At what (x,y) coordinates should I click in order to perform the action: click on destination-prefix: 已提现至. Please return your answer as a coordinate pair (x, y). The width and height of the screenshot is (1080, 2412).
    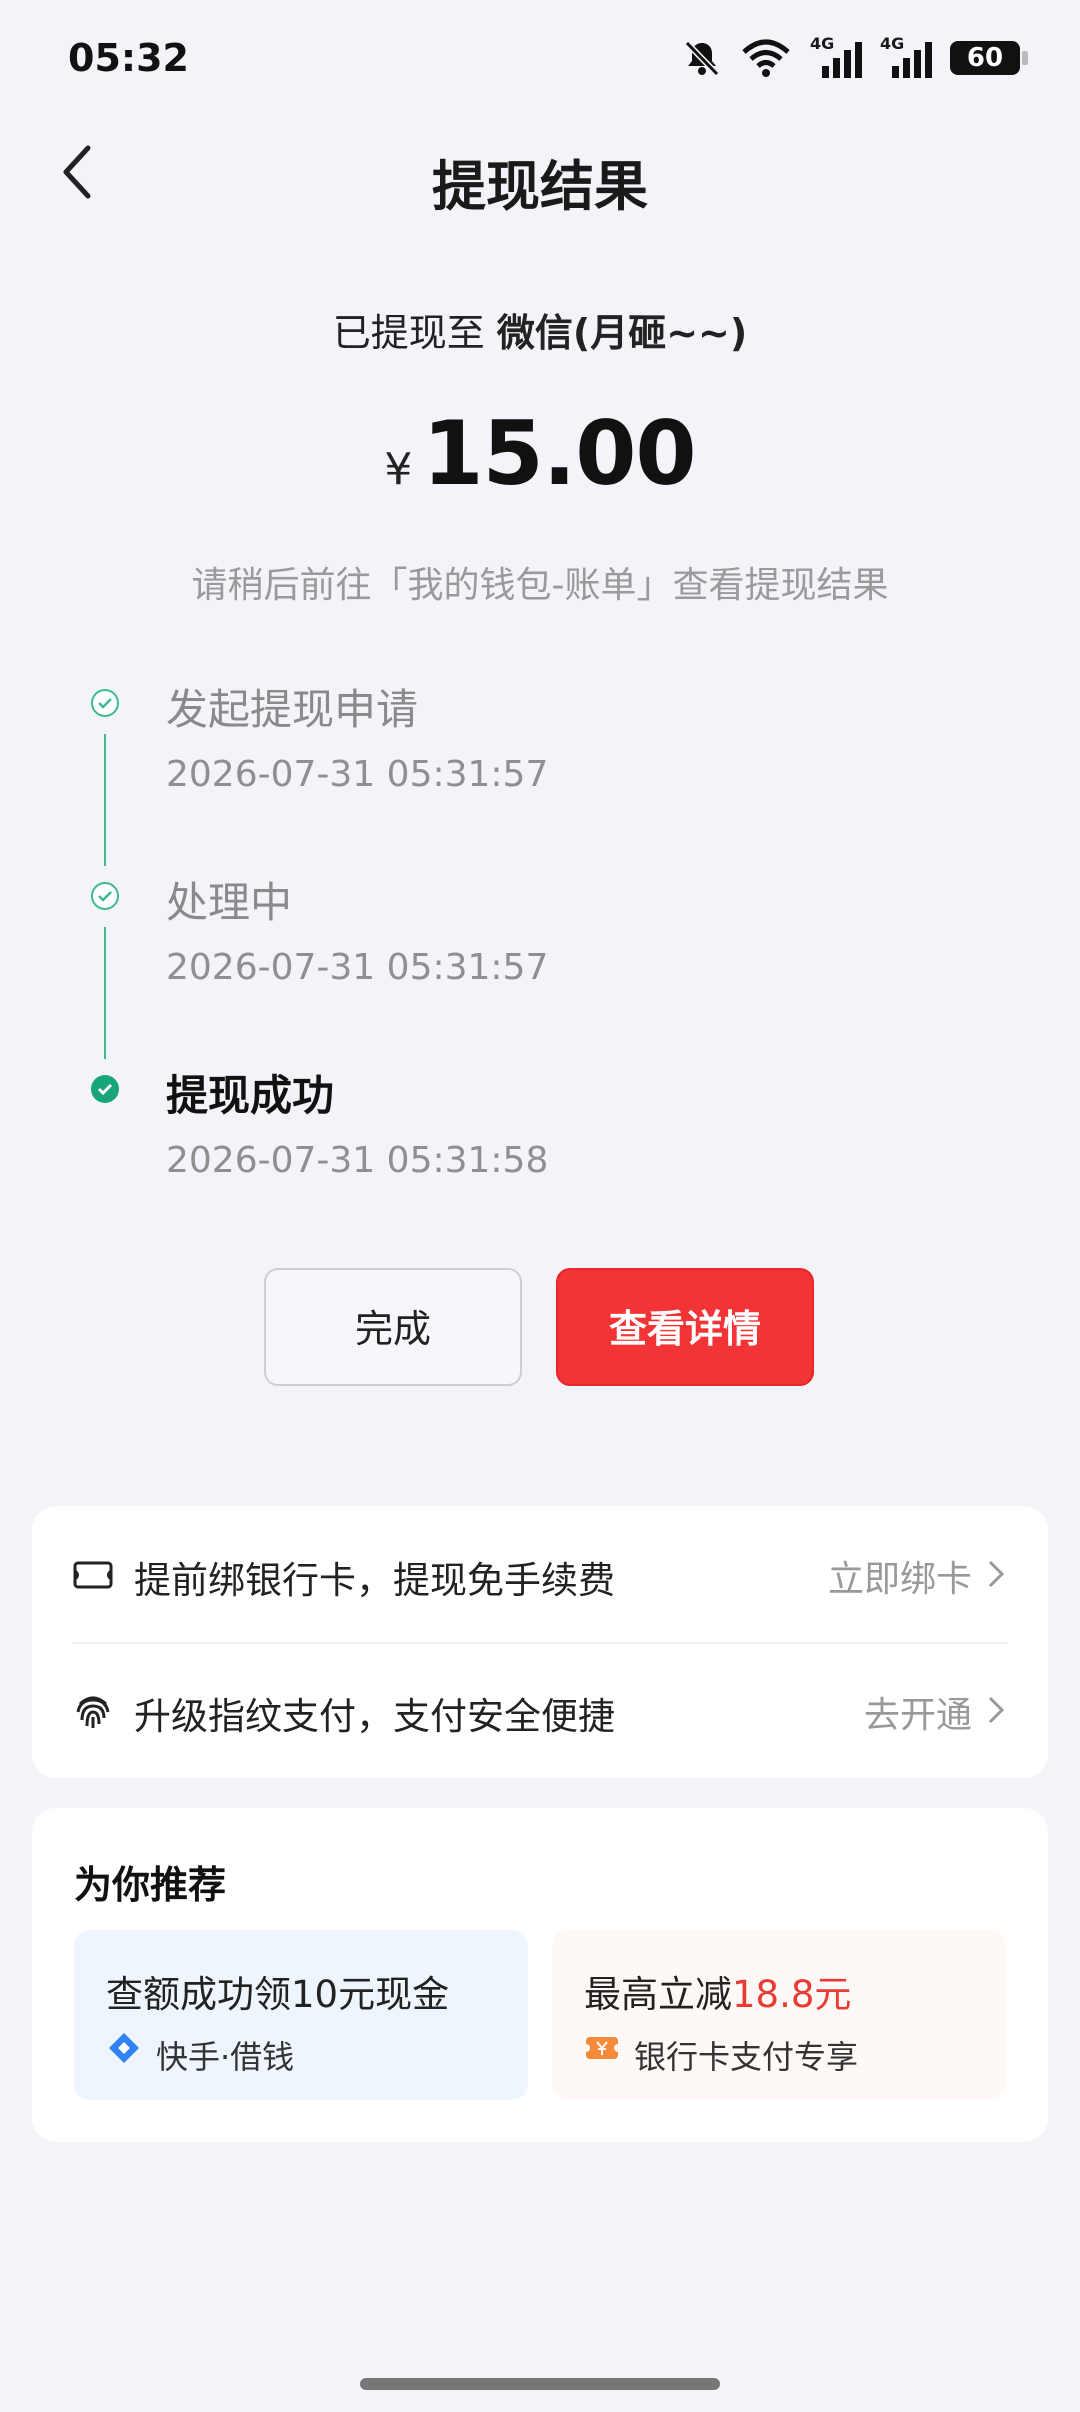
    Looking at the image, I should click on (408, 333).